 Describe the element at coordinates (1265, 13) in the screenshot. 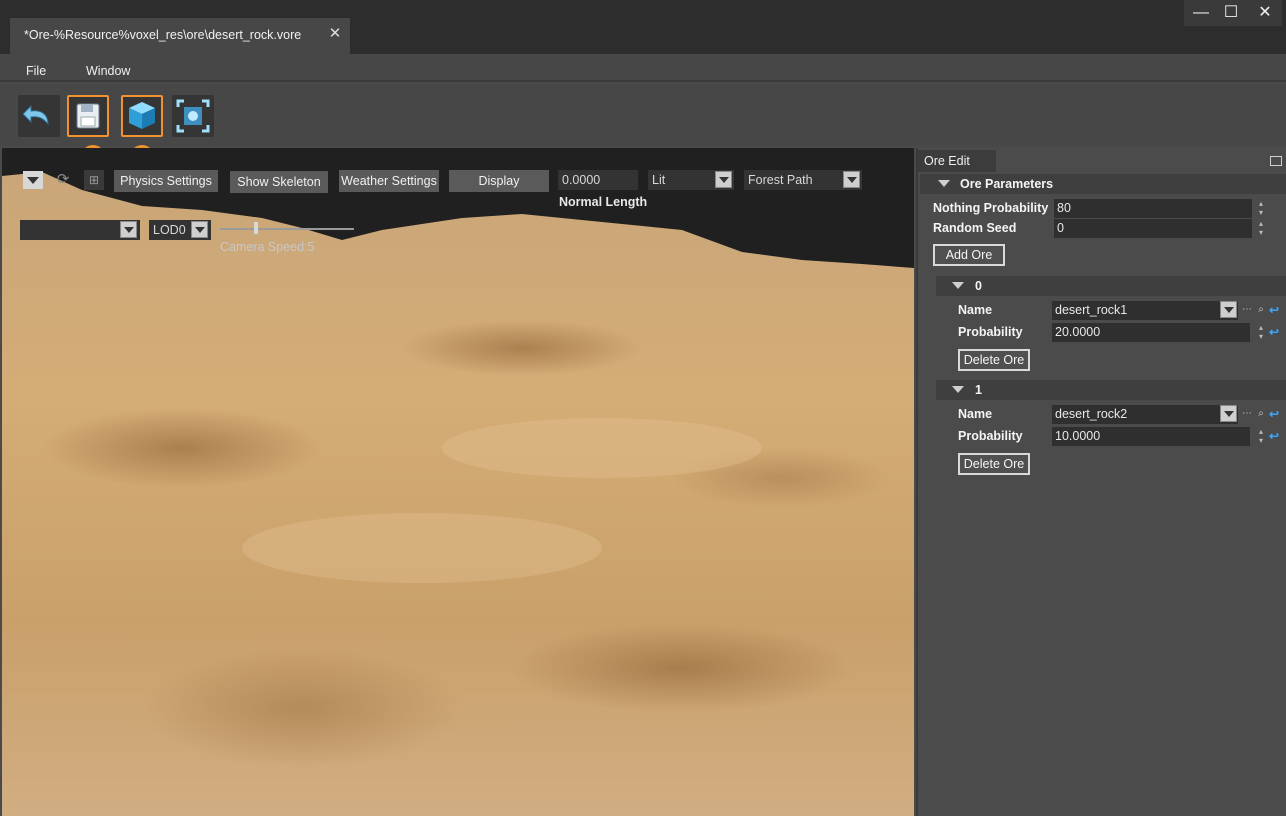

I see `close-window-button: ✕` at that location.